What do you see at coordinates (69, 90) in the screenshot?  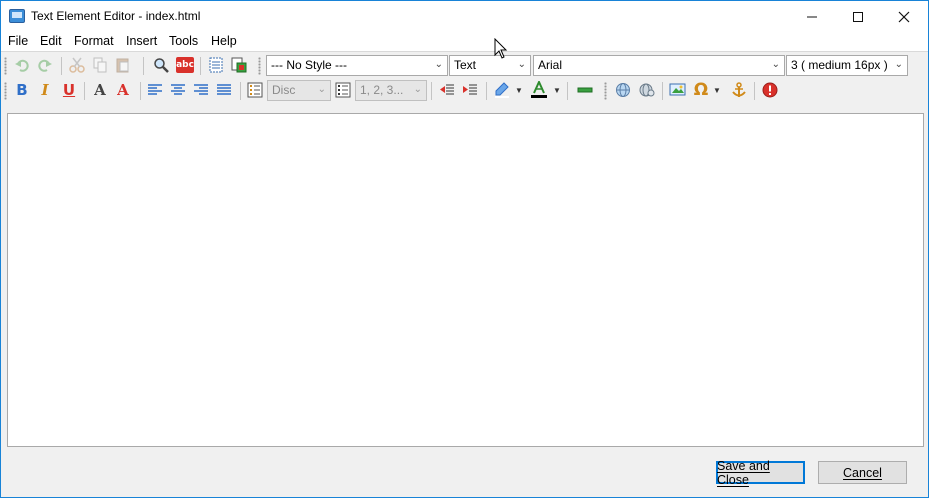 I see `underline-button: U` at bounding box center [69, 90].